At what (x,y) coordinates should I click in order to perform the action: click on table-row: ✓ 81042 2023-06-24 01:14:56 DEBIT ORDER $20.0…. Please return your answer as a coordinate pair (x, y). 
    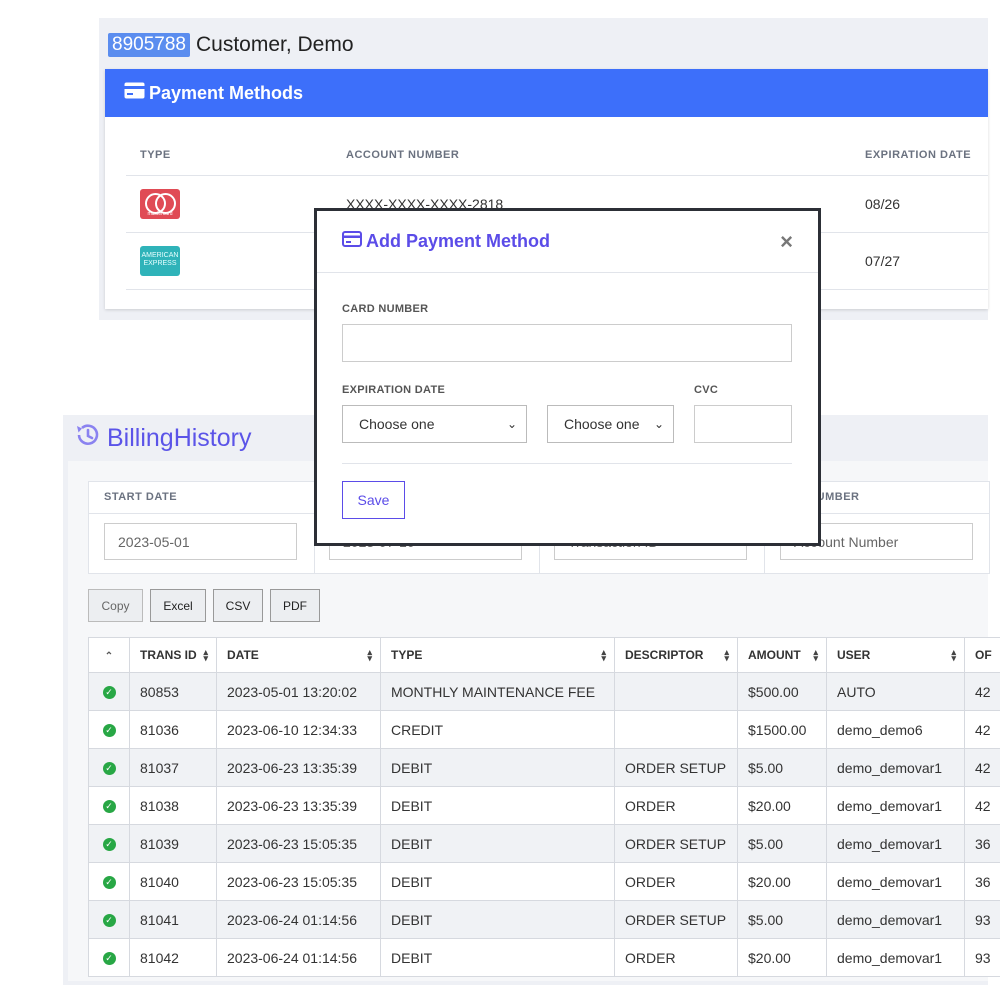
    Looking at the image, I should click on (544, 957).